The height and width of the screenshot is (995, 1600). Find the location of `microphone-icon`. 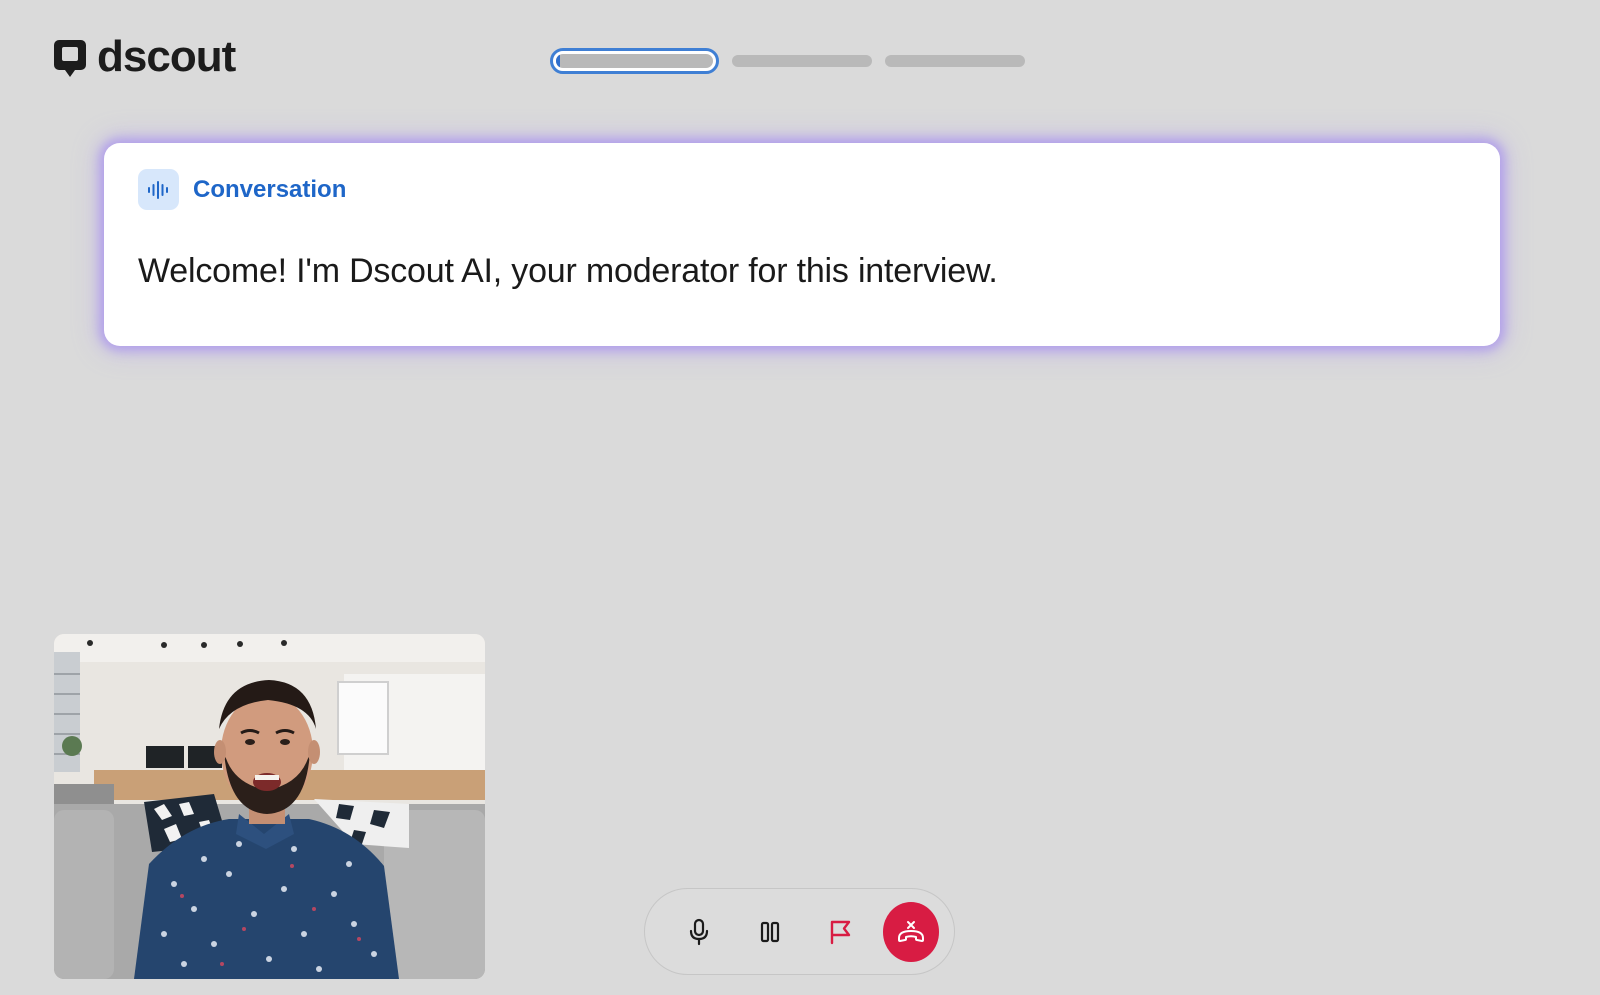

microphone-icon is located at coordinates (699, 931).